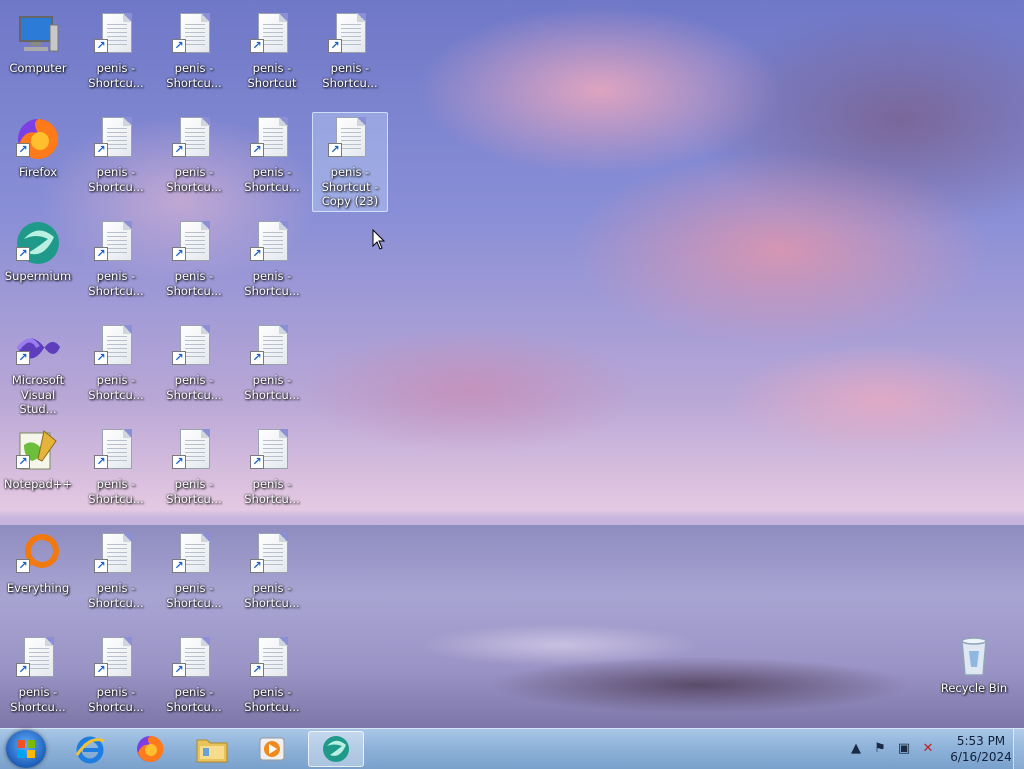  I want to click on volume-muted-icon: ✕, so click(928, 749).